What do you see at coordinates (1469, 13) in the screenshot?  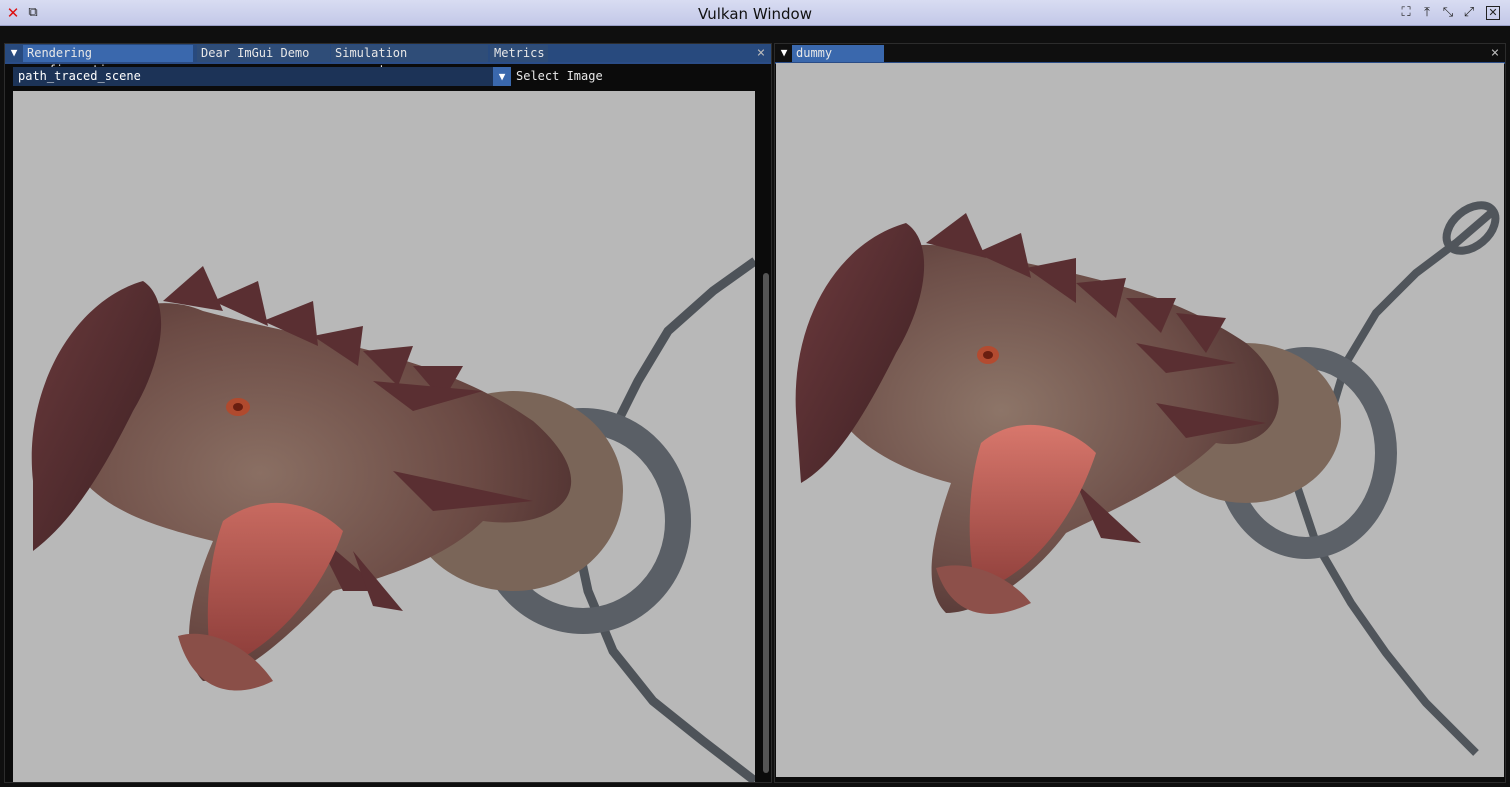 I see `maximize-icon: ⤢` at bounding box center [1469, 13].